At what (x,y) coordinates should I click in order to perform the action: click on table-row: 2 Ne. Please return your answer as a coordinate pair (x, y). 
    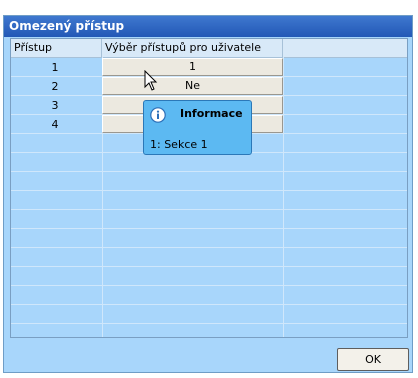
    Looking at the image, I should click on (209, 86).